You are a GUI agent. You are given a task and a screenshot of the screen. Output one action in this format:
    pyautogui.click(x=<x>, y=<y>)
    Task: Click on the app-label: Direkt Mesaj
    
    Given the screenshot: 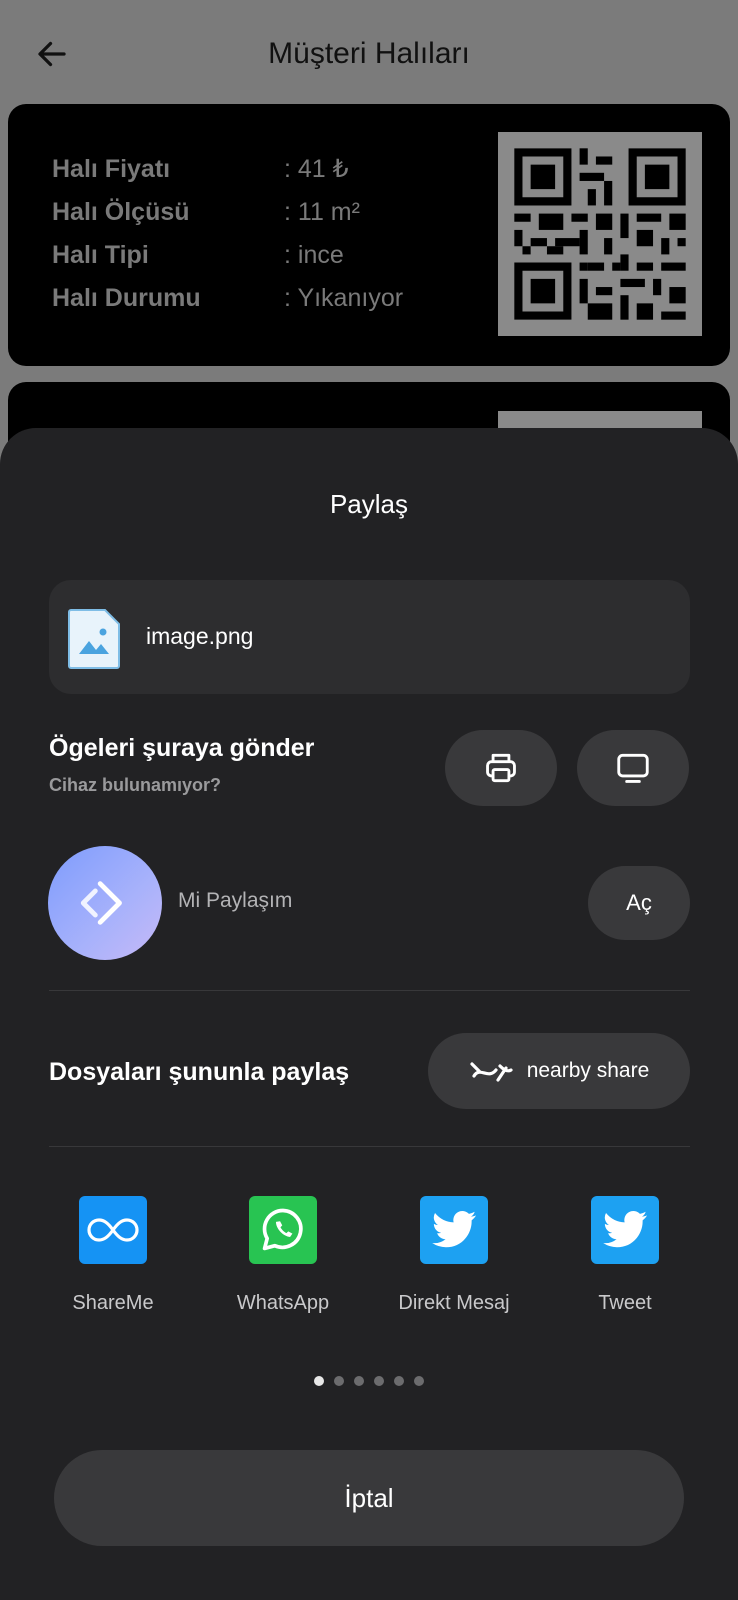 What is the action you would take?
    pyautogui.click(x=454, y=1303)
    